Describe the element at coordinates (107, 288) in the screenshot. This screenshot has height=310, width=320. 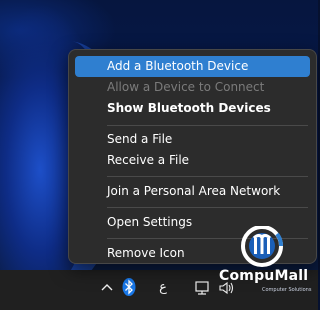
I see `chevron-up-icon` at that location.